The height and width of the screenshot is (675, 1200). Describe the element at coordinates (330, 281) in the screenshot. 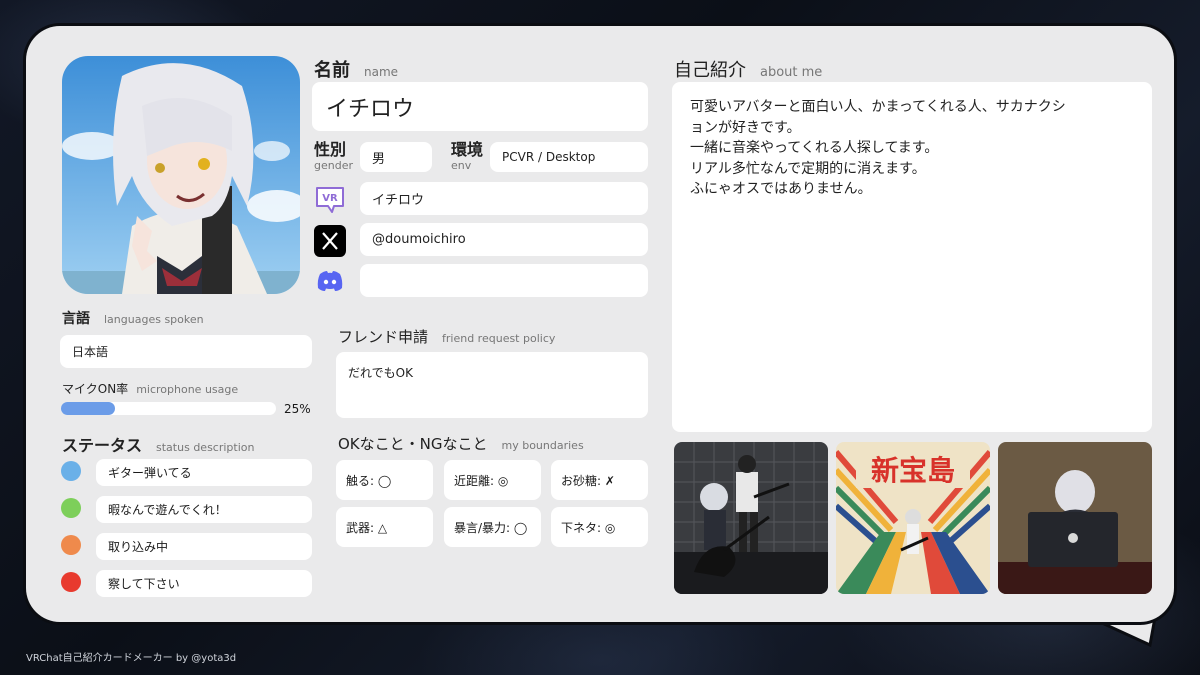

I see `discord-icon` at that location.